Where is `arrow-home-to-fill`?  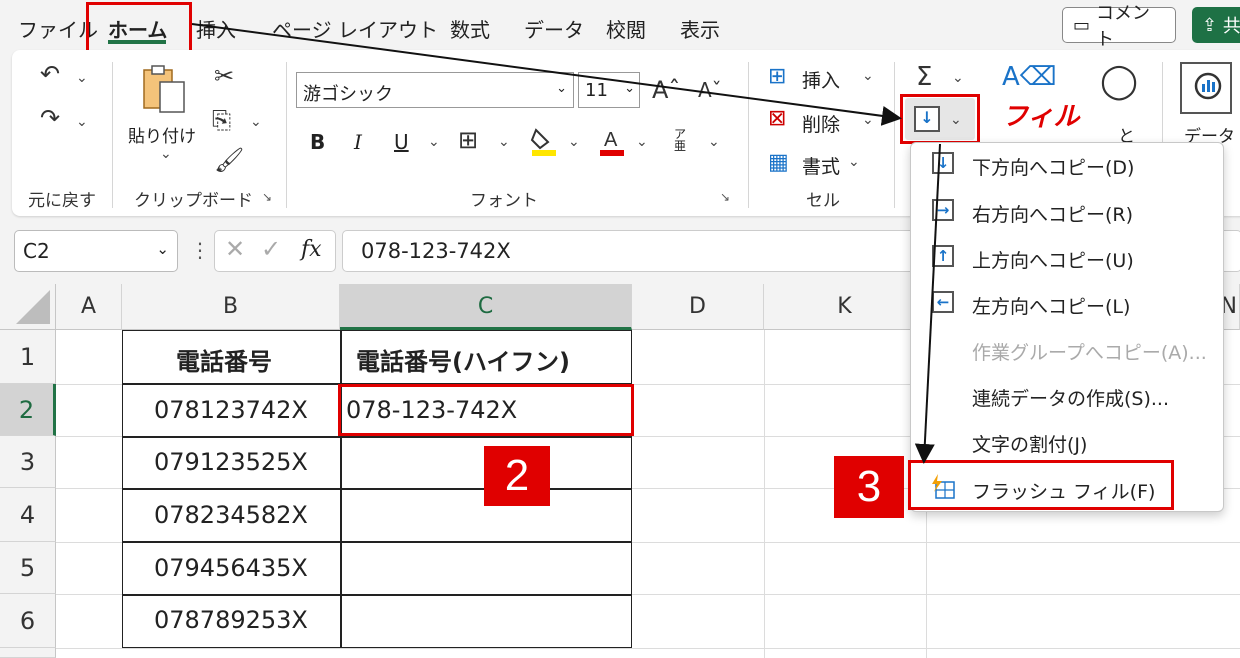 arrow-home-to-fill is located at coordinates (546, 74).